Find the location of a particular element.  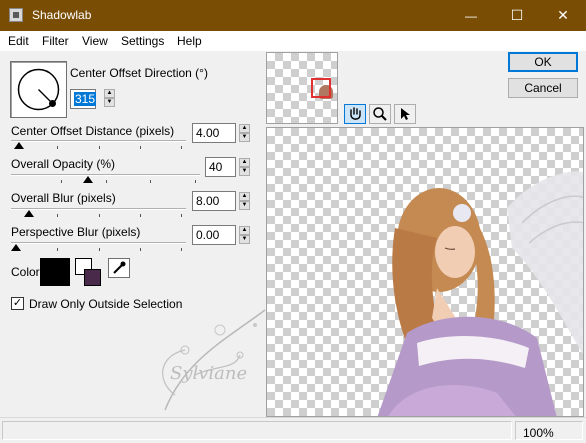

pointer-tool-button is located at coordinates (405, 114).